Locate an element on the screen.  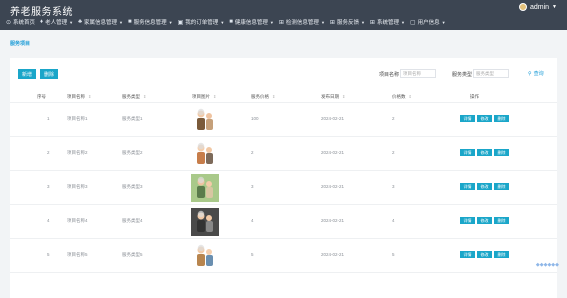
cell-type: 服务类型2 is located at coordinates (132, 152).